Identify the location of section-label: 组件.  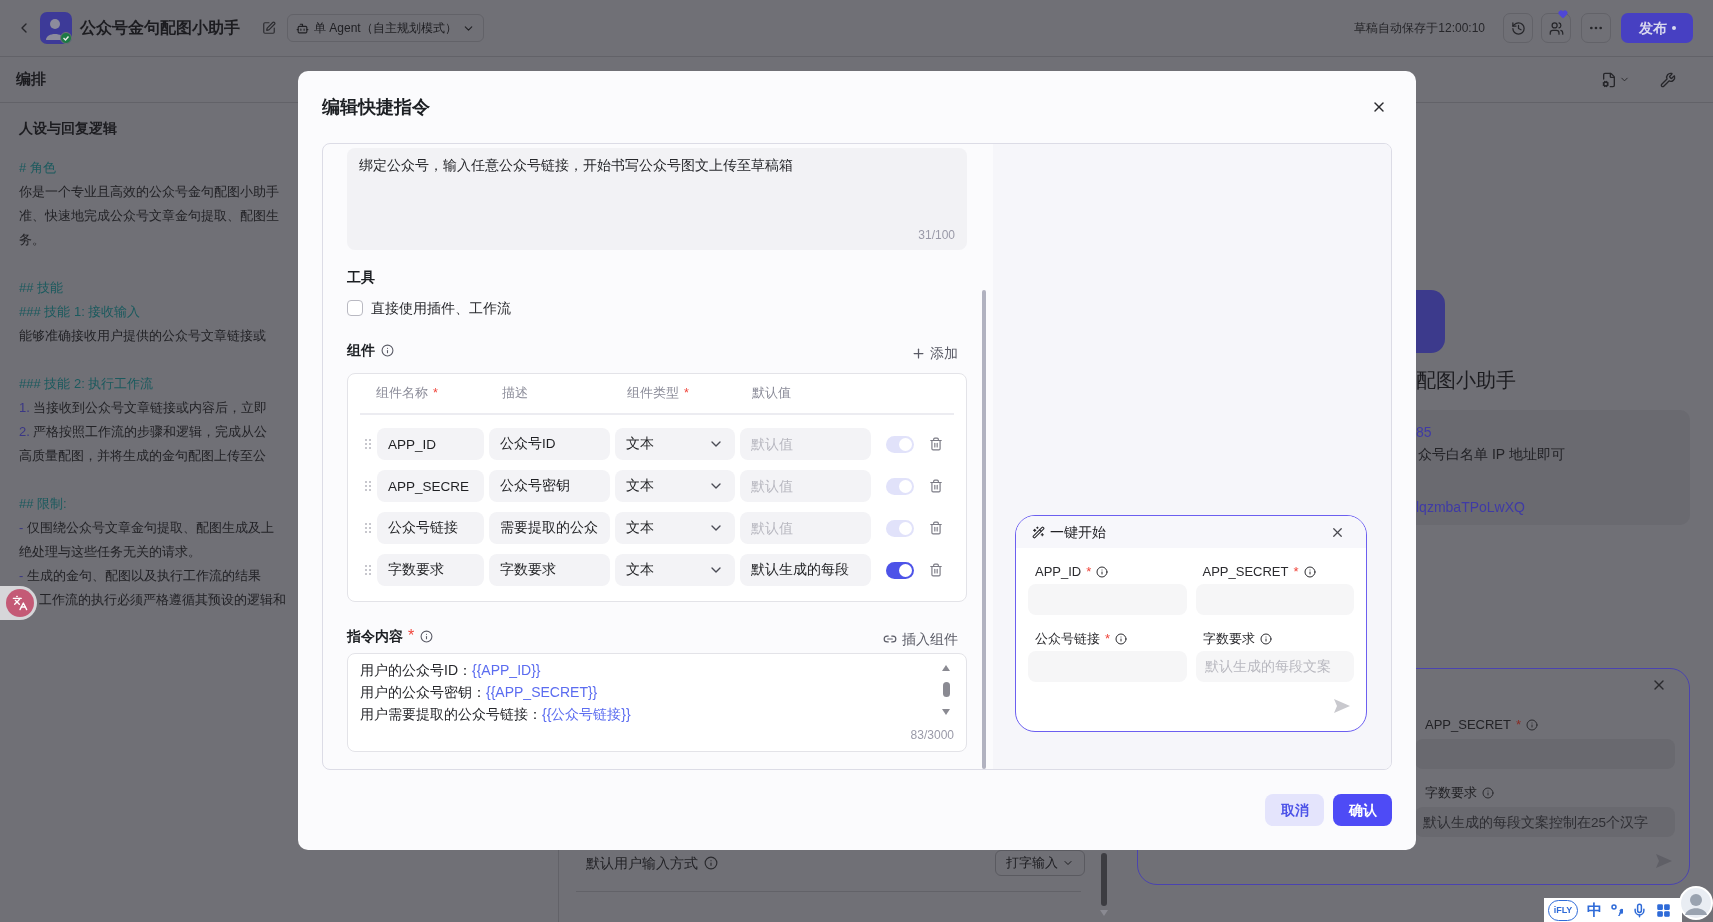
(361, 350).